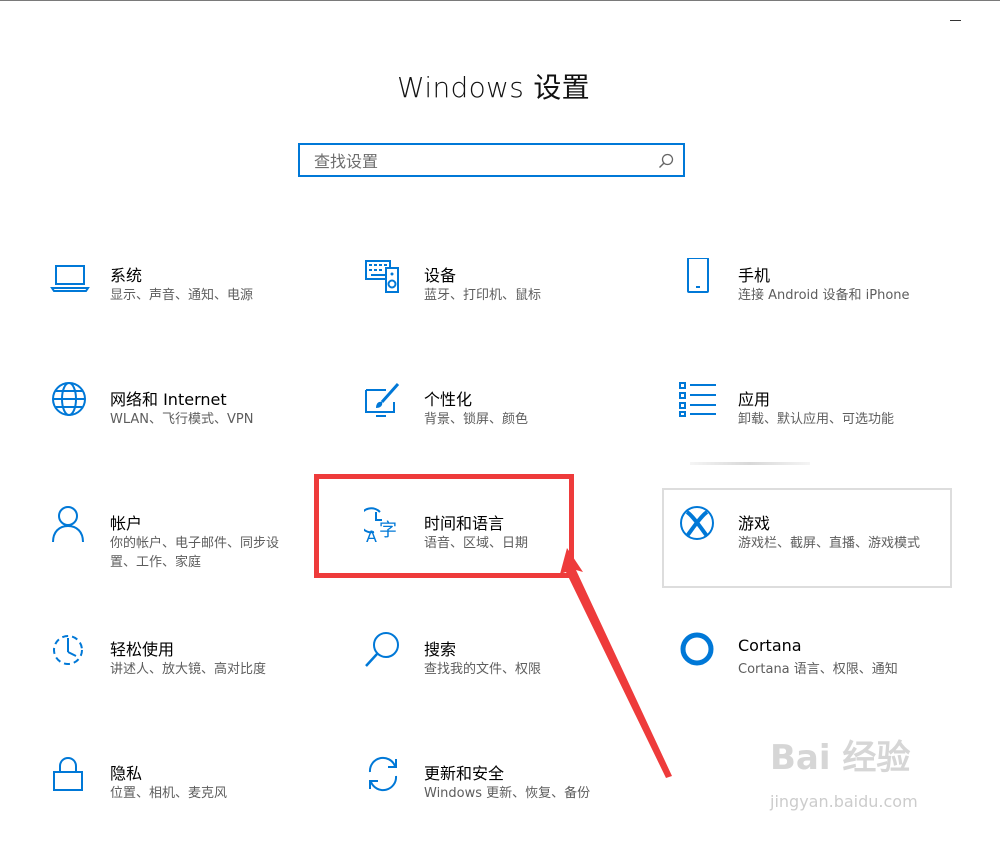 The height and width of the screenshot is (846, 1000). I want to click on tile-title: 搜索, so click(440, 649).